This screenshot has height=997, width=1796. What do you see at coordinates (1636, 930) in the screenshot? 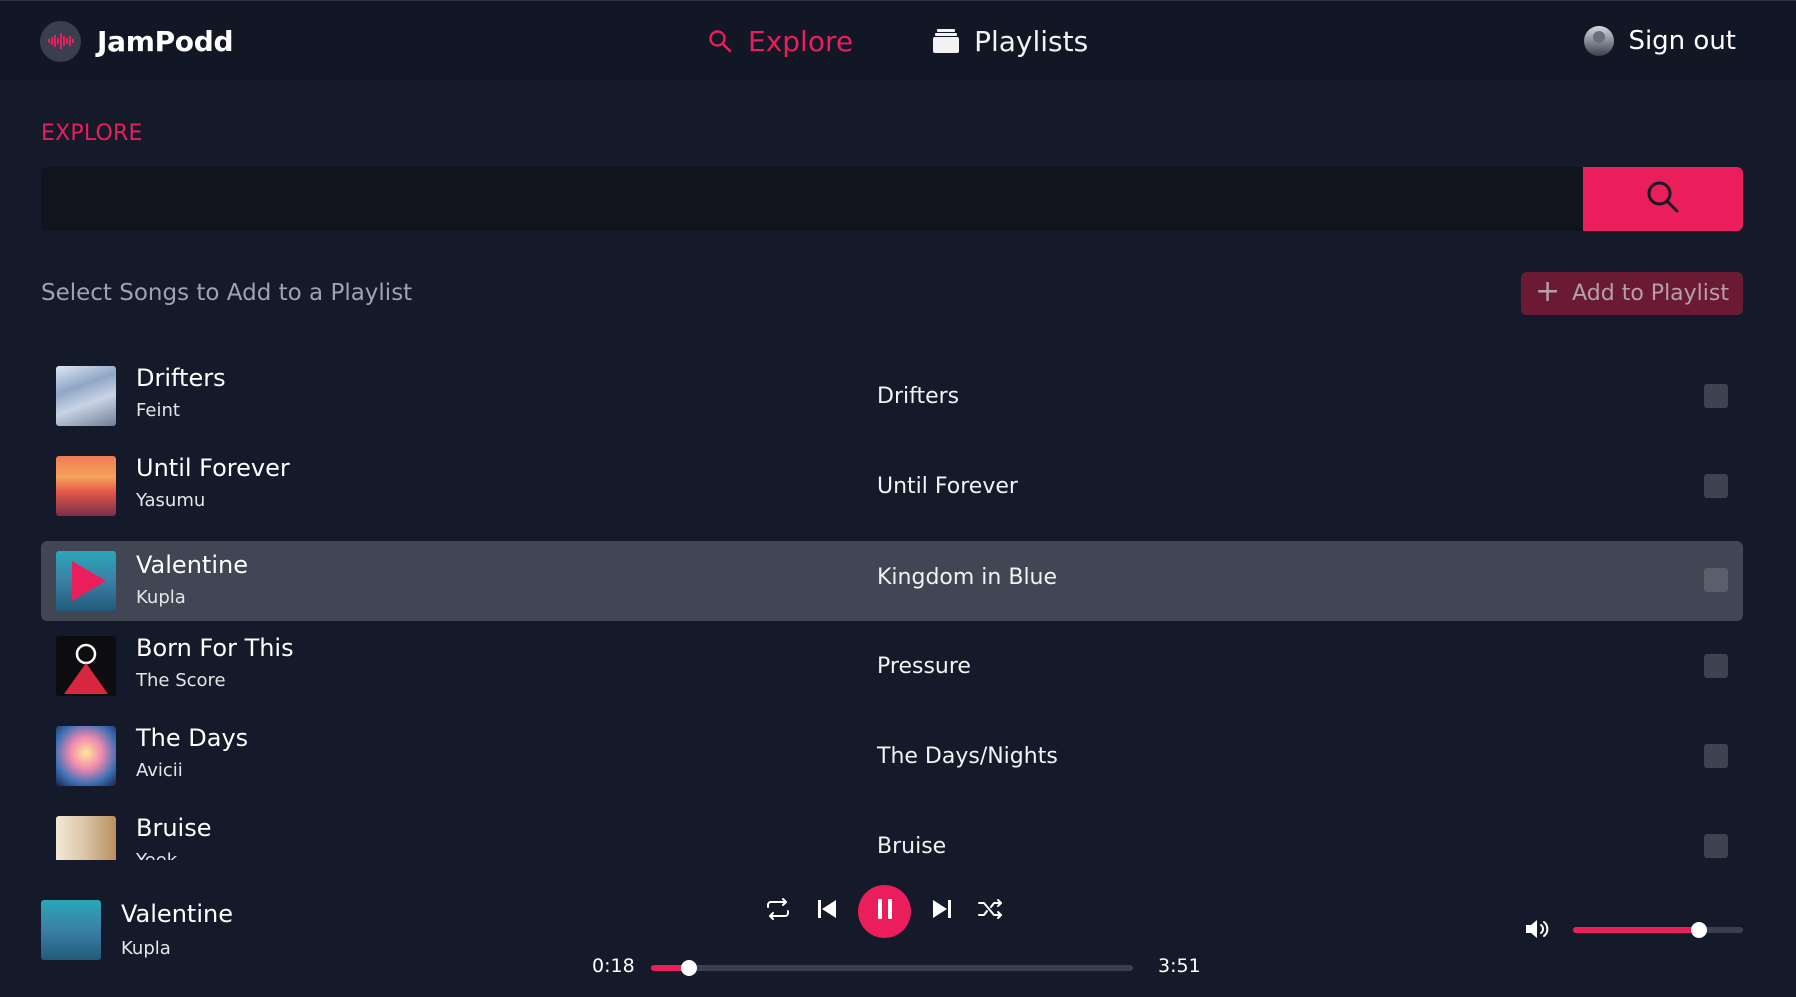
I see `volume-fill` at bounding box center [1636, 930].